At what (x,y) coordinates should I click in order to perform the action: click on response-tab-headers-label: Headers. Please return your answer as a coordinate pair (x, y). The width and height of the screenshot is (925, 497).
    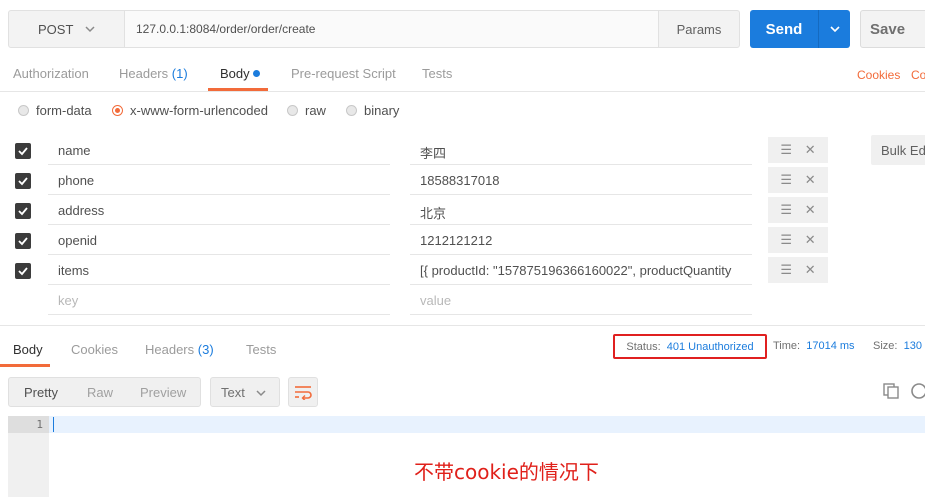
    Looking at the image, I should click on (170, 349).